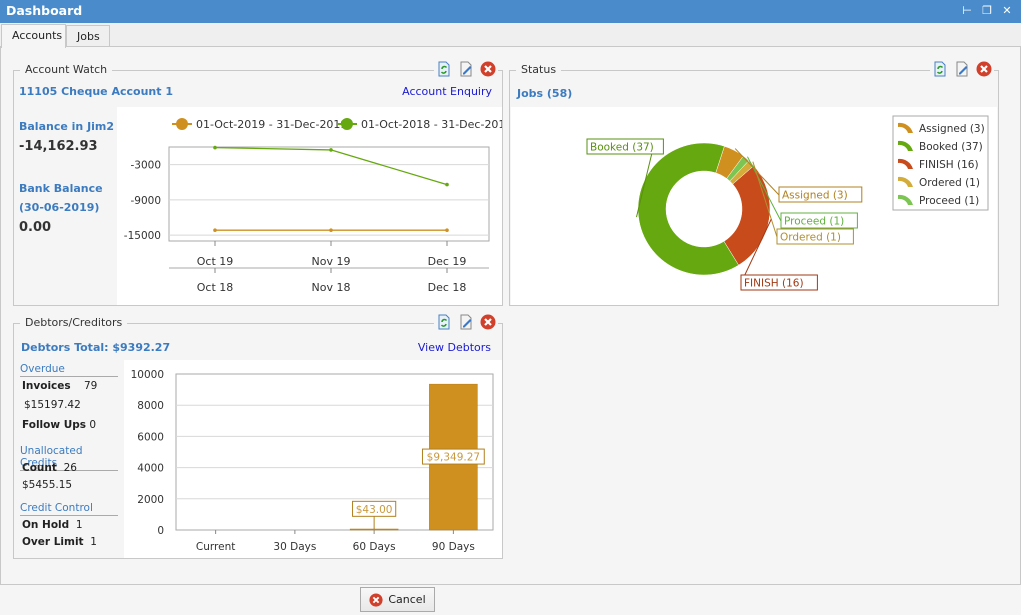  Describe the element at coordinates (59, 207) in the screenshot. I see `bank-balance-date: (30-06-2019)` at that location.